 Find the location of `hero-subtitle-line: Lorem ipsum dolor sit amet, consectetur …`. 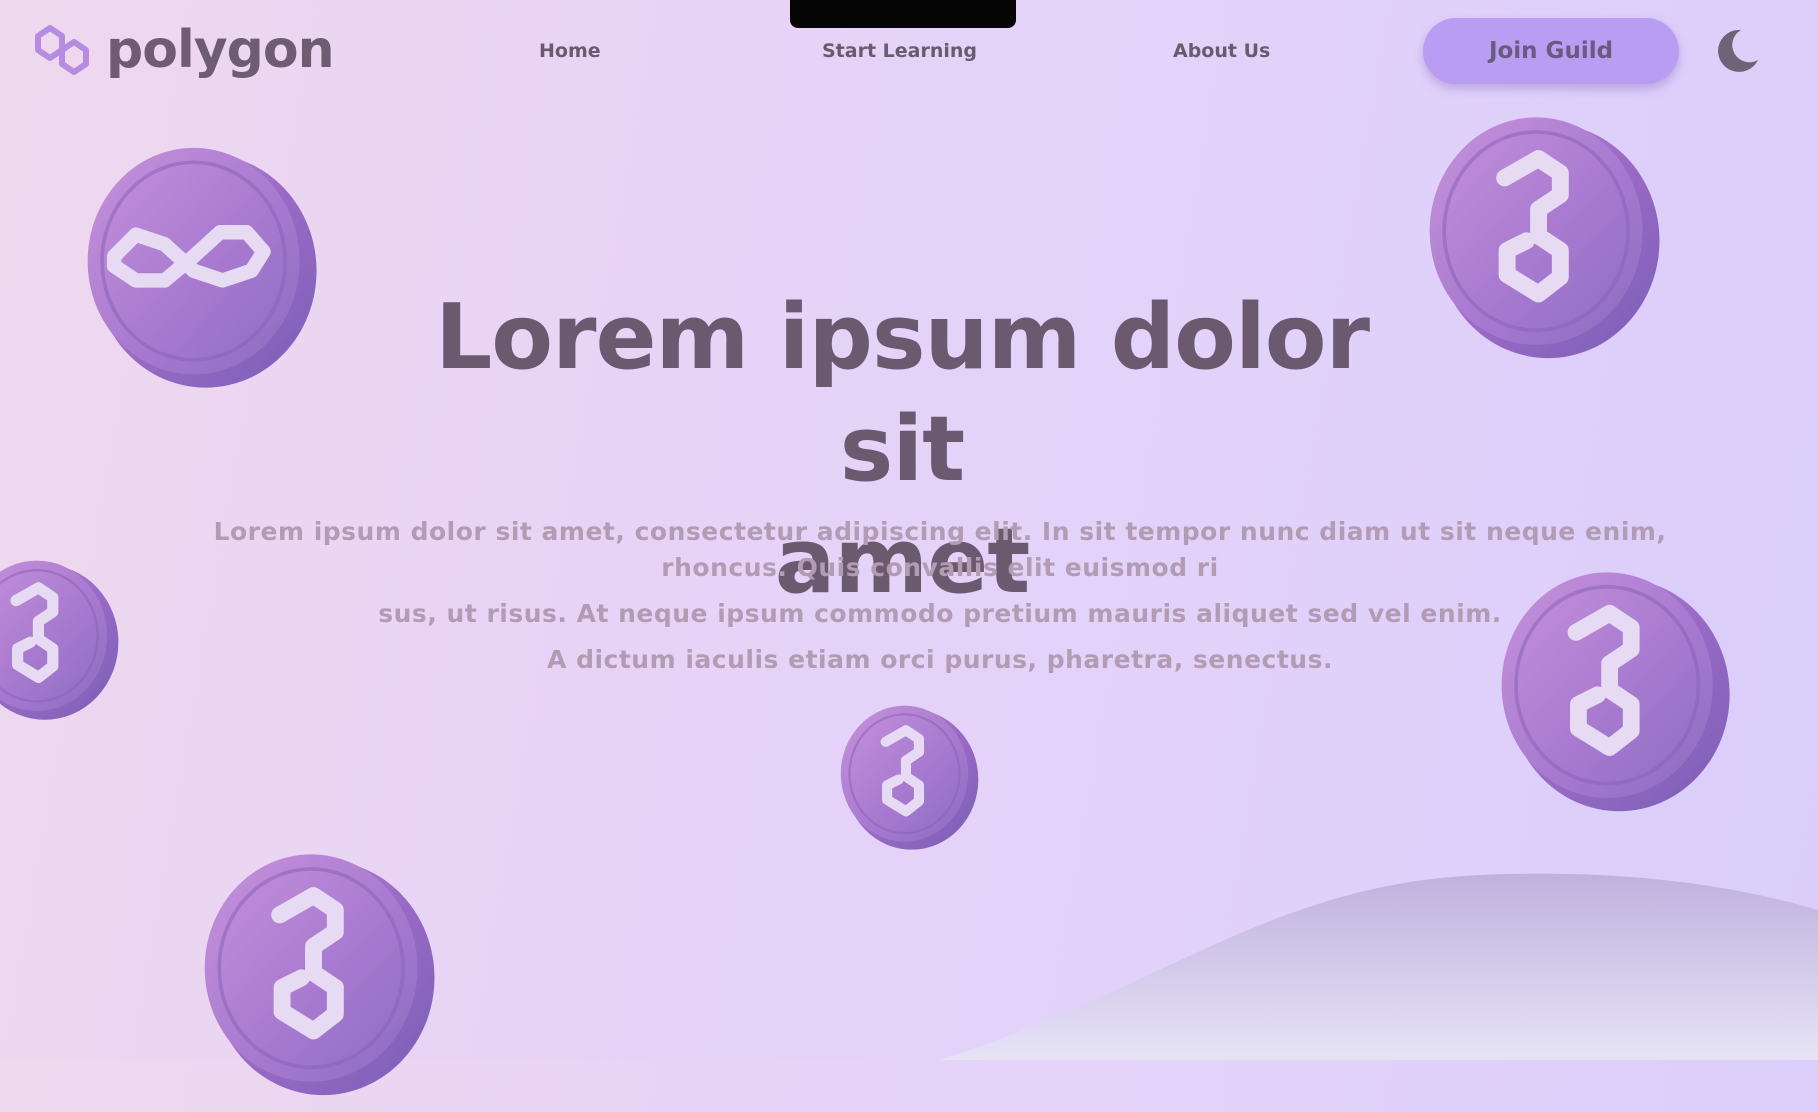

hero-subtitle-line: Lorem ipsum dolor sit amet, consectetur … is located at coordinates (940, 531).